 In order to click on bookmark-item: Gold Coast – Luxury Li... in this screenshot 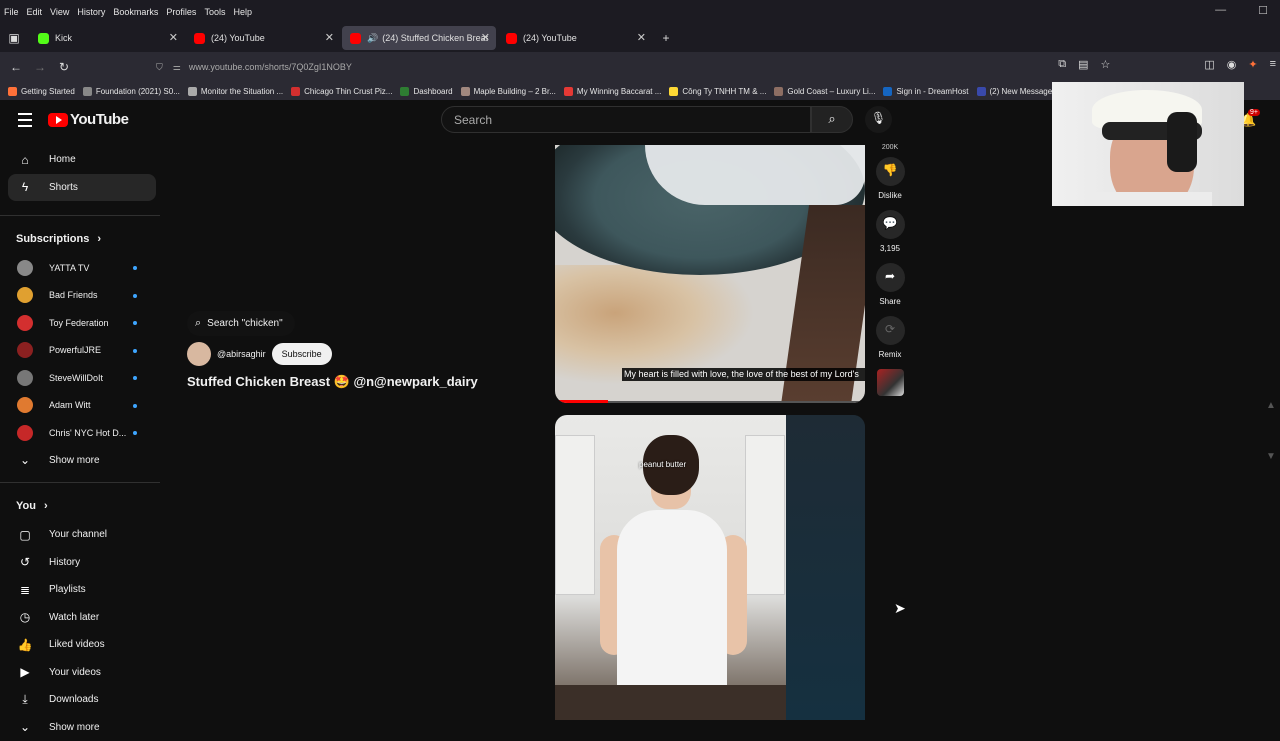, I will do `click(824, 91)`.